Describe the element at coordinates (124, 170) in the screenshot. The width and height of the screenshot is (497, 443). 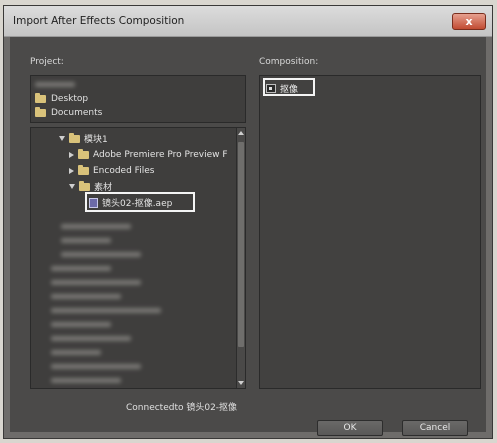
I see `tree-item-label: Encoded Files` at that location.